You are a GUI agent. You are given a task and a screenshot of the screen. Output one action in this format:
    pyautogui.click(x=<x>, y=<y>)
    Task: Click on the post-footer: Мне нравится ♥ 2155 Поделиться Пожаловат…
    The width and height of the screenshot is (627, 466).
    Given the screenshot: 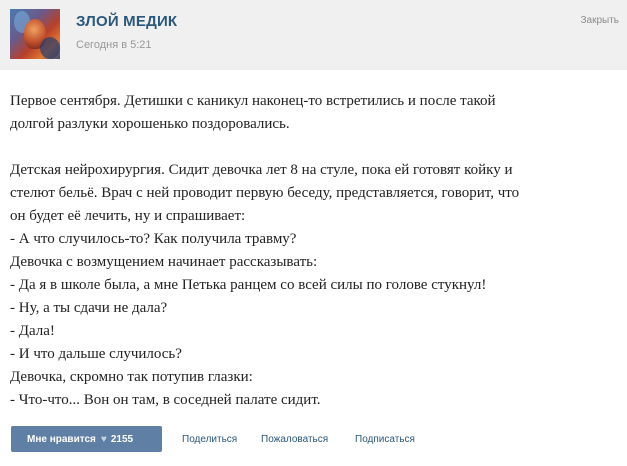 What is the action you would take?
    pyautogui.click(x=313, y=439)
    